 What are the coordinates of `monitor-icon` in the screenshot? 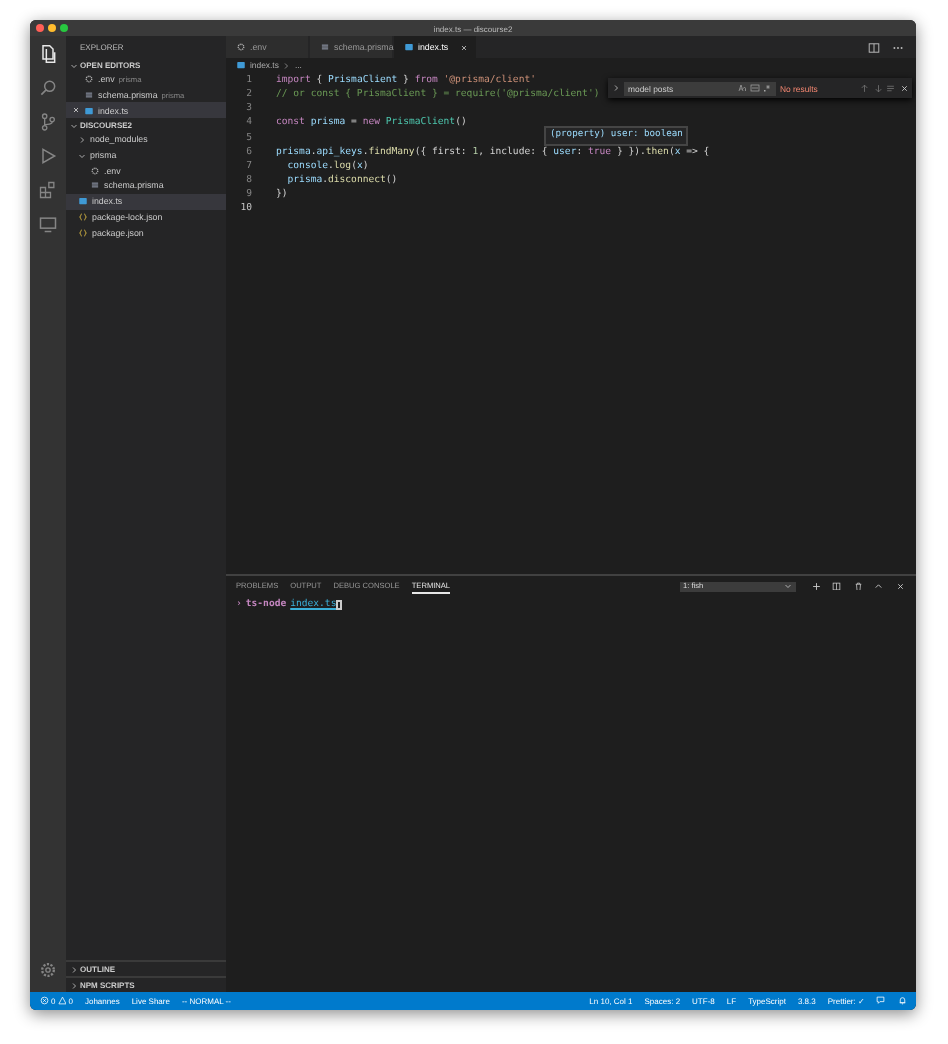 It's located at (48, 224).